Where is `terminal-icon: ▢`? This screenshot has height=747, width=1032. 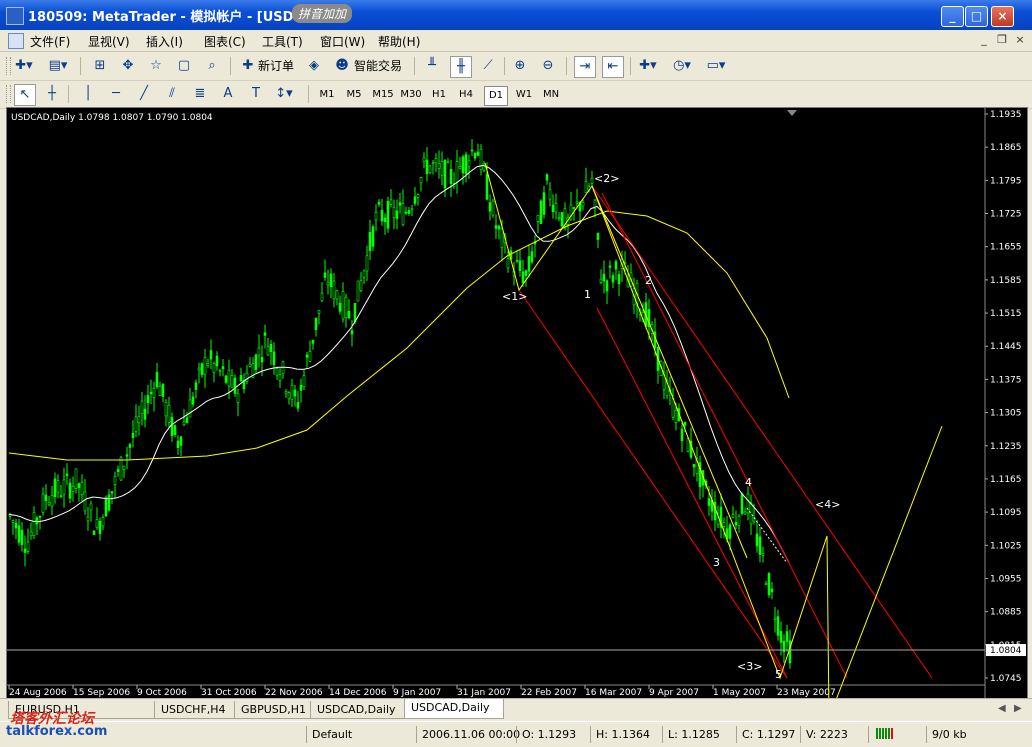 terminal-icon: ▢ is located at coordinates (184, 66).